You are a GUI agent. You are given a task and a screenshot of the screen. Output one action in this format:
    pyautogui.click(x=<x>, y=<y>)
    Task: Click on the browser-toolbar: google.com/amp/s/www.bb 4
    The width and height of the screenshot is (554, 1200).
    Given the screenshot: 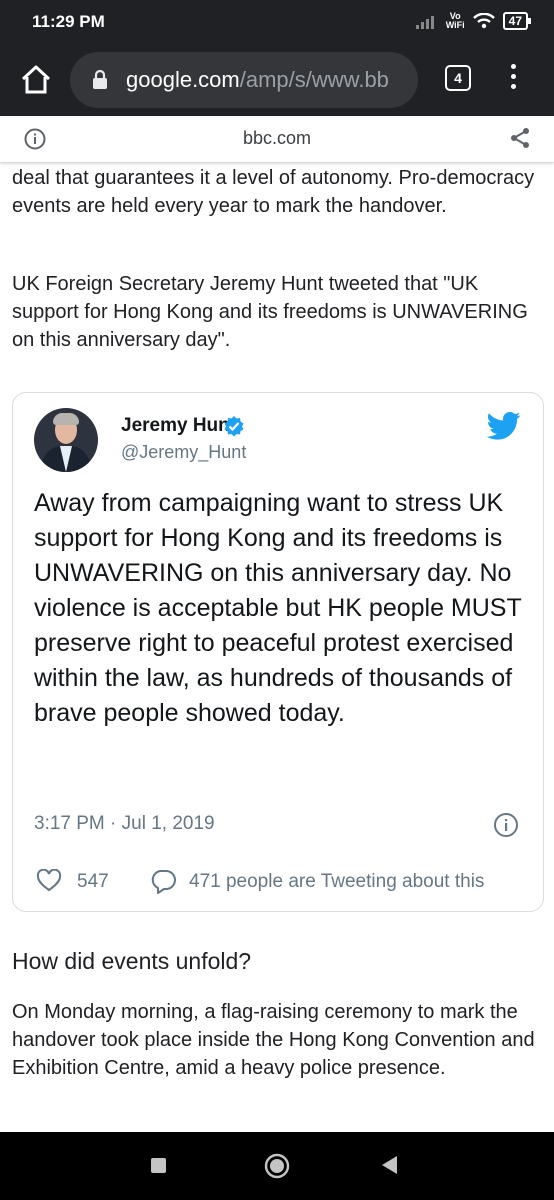 What is the action you would take?
    pyautogui.click(x=277, y=81)
    